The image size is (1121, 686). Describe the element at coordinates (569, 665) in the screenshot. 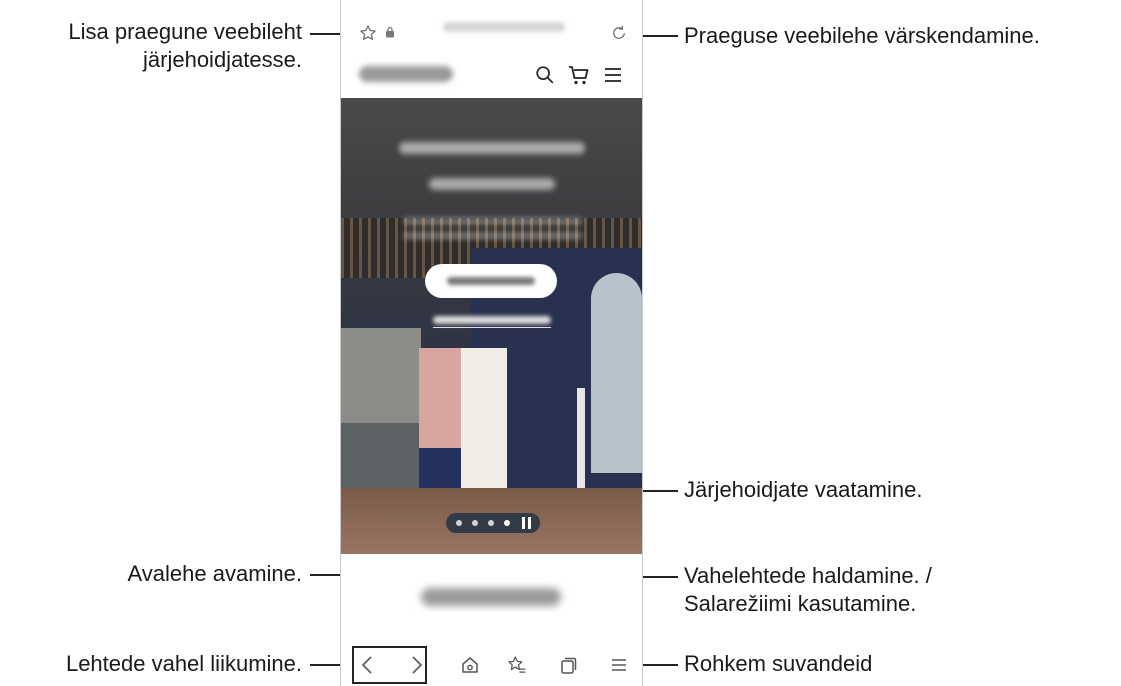

I see `tabs-icon` at that location.